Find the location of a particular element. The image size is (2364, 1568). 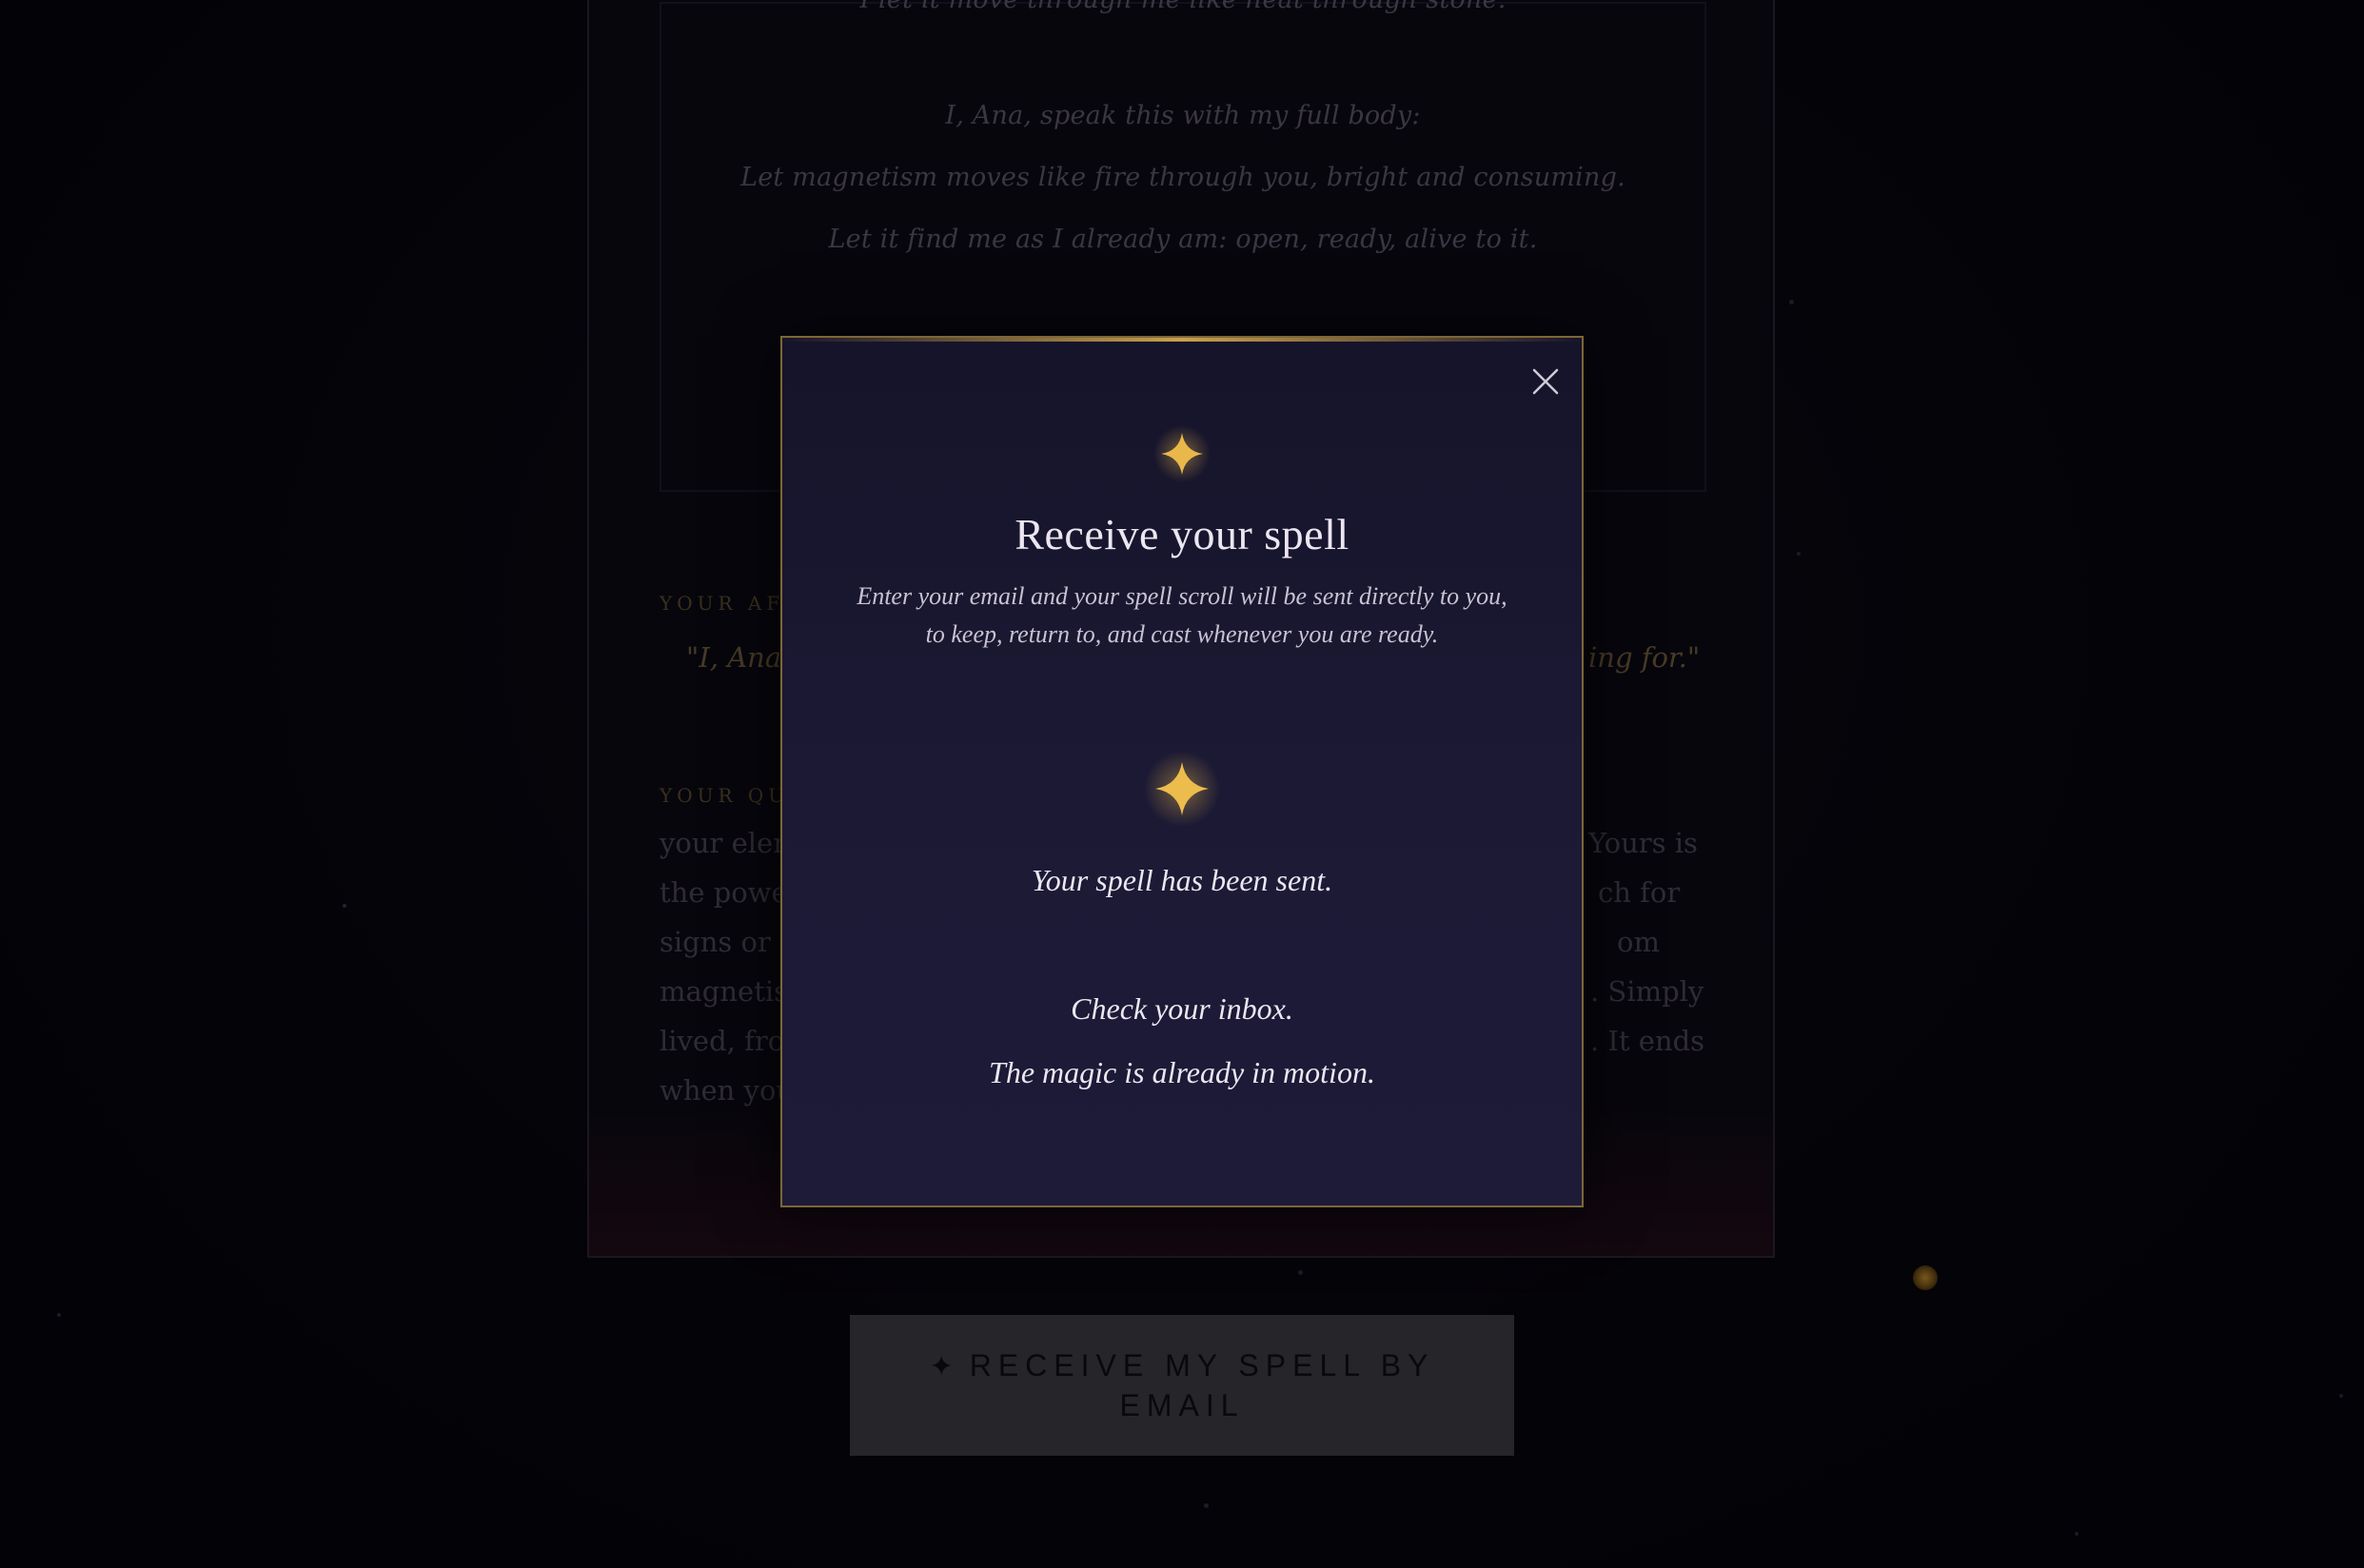

modal-top-accent is located at coordinates (1182, 340).